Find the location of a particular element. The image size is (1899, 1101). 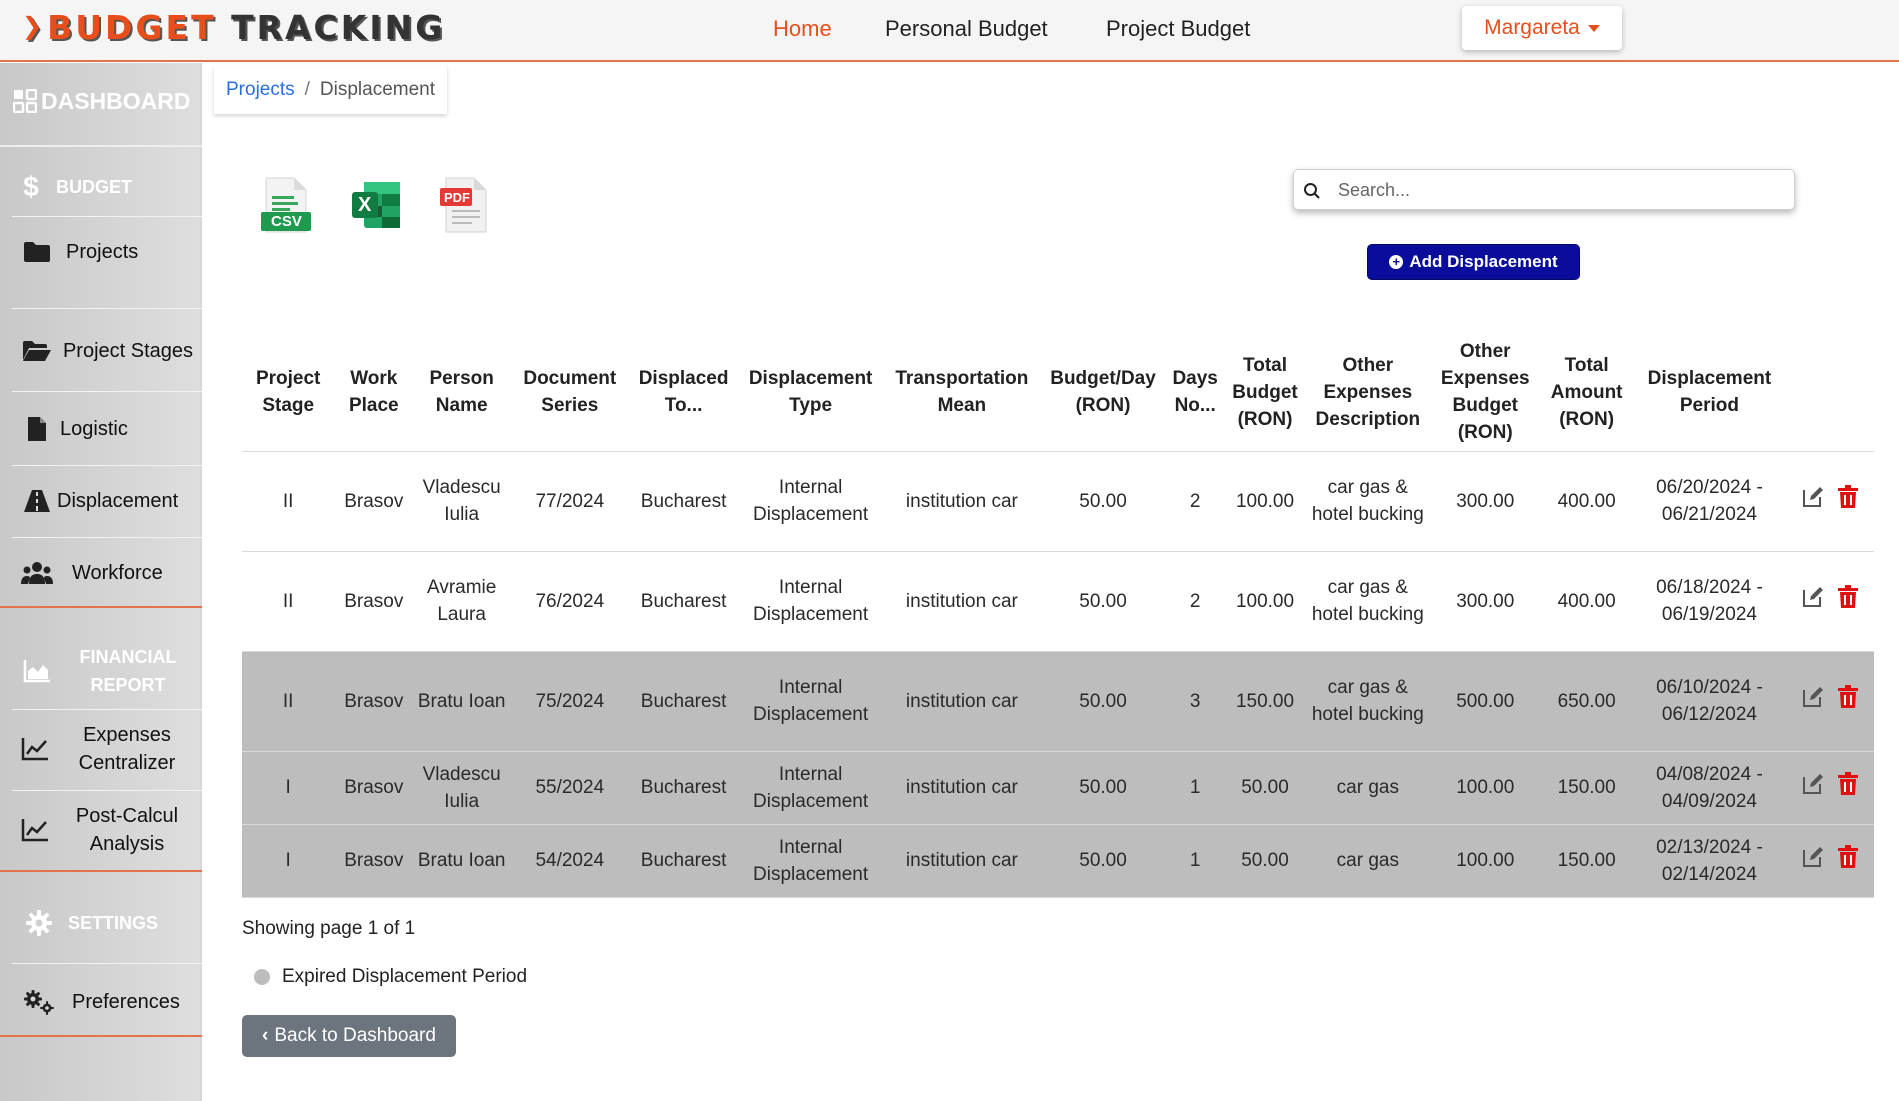

sidebar-item-label: Projects is located at coordinates (102, 251).